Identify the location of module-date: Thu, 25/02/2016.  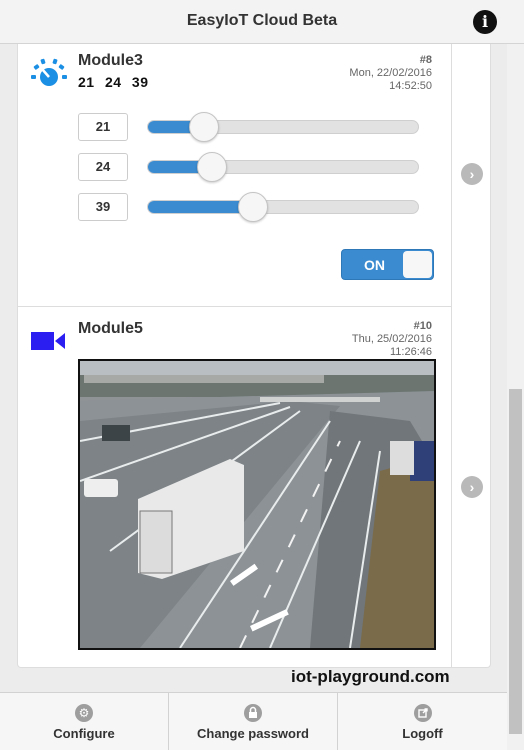
(391, 339).